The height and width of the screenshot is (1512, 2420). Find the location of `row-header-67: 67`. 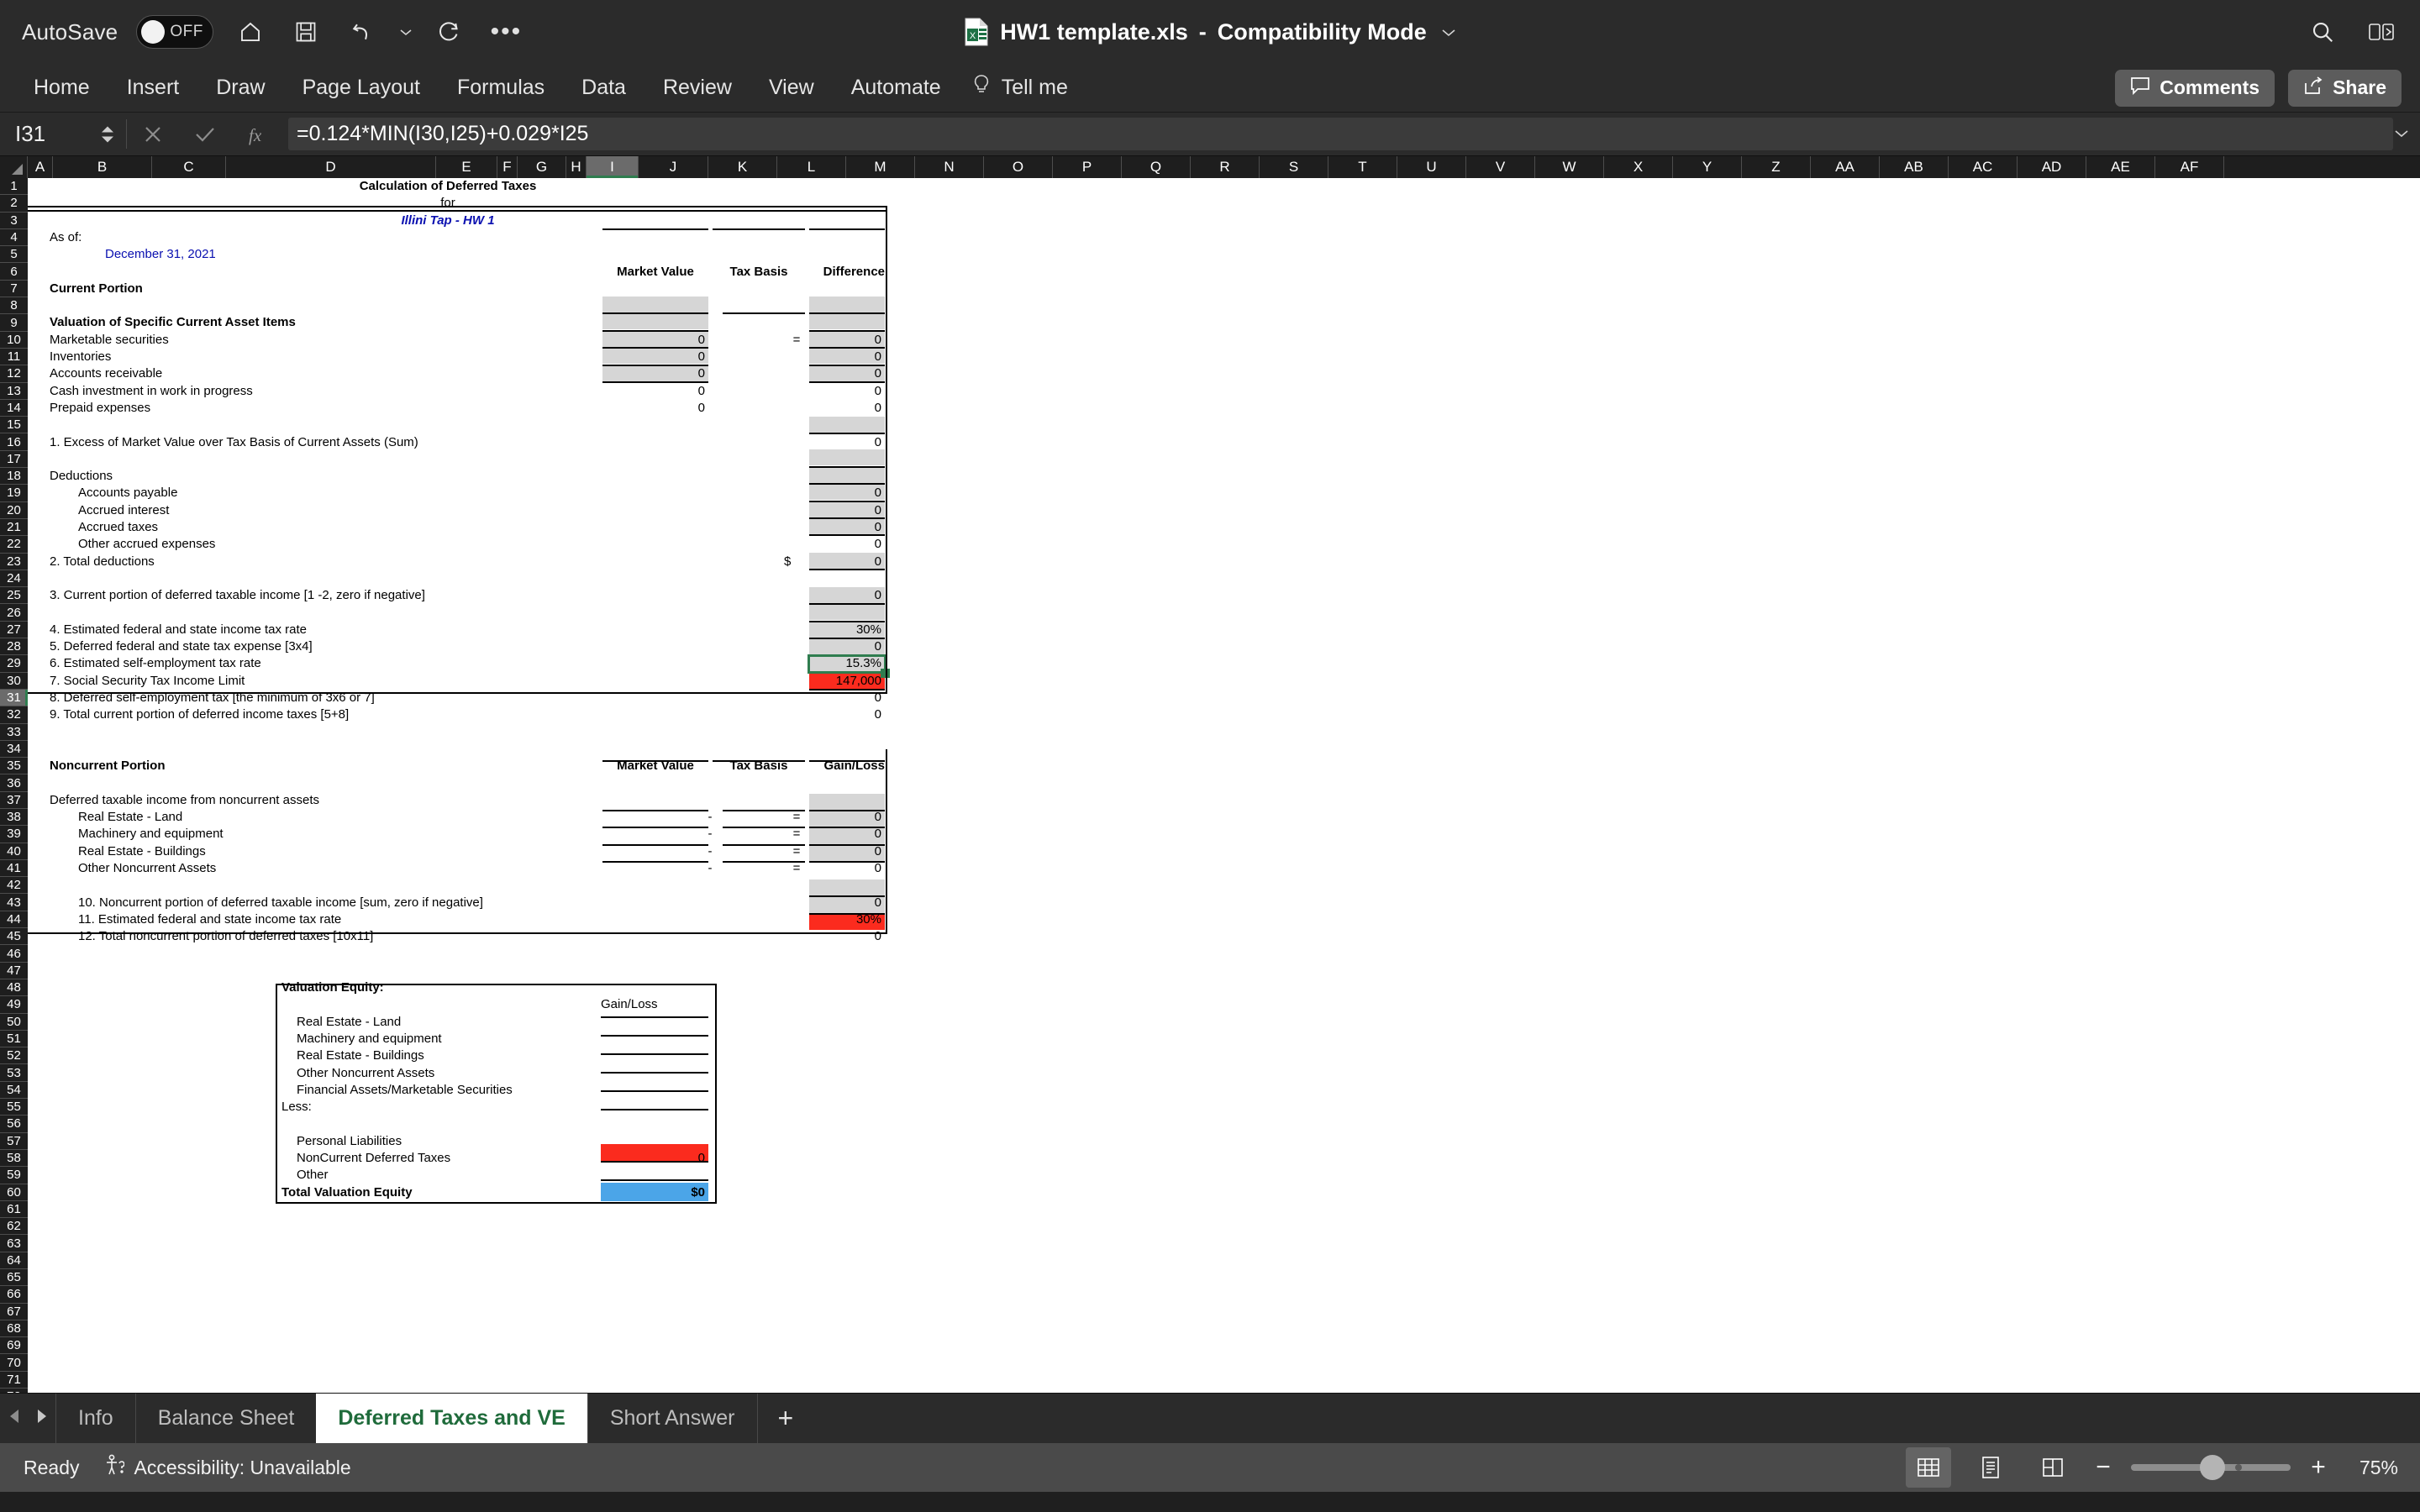

row-header-67: 67 is located at coordinates (14, 1312).